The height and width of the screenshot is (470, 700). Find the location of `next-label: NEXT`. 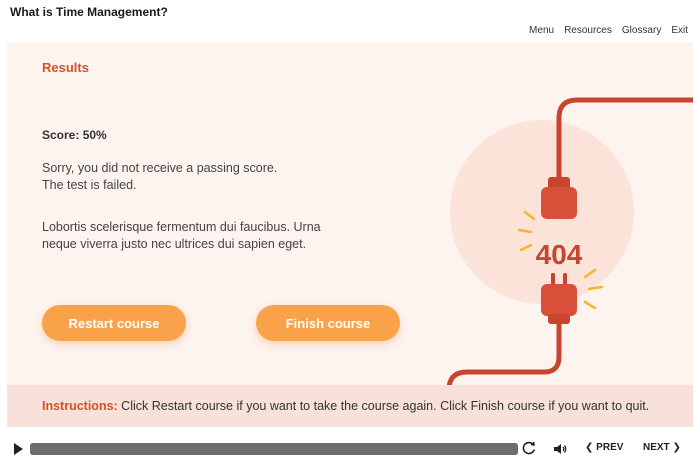

next-label: NEXT is located at coordinates (656, 447).